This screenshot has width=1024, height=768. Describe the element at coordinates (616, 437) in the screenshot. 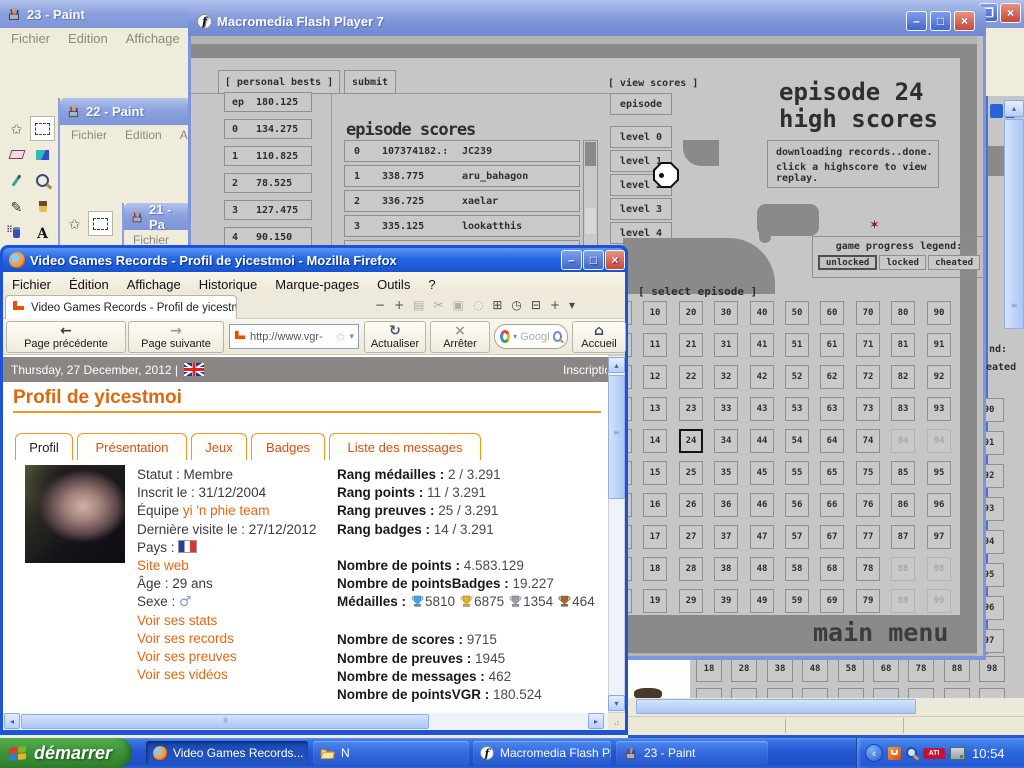

I see `vscrollbar-thumb` at that location.